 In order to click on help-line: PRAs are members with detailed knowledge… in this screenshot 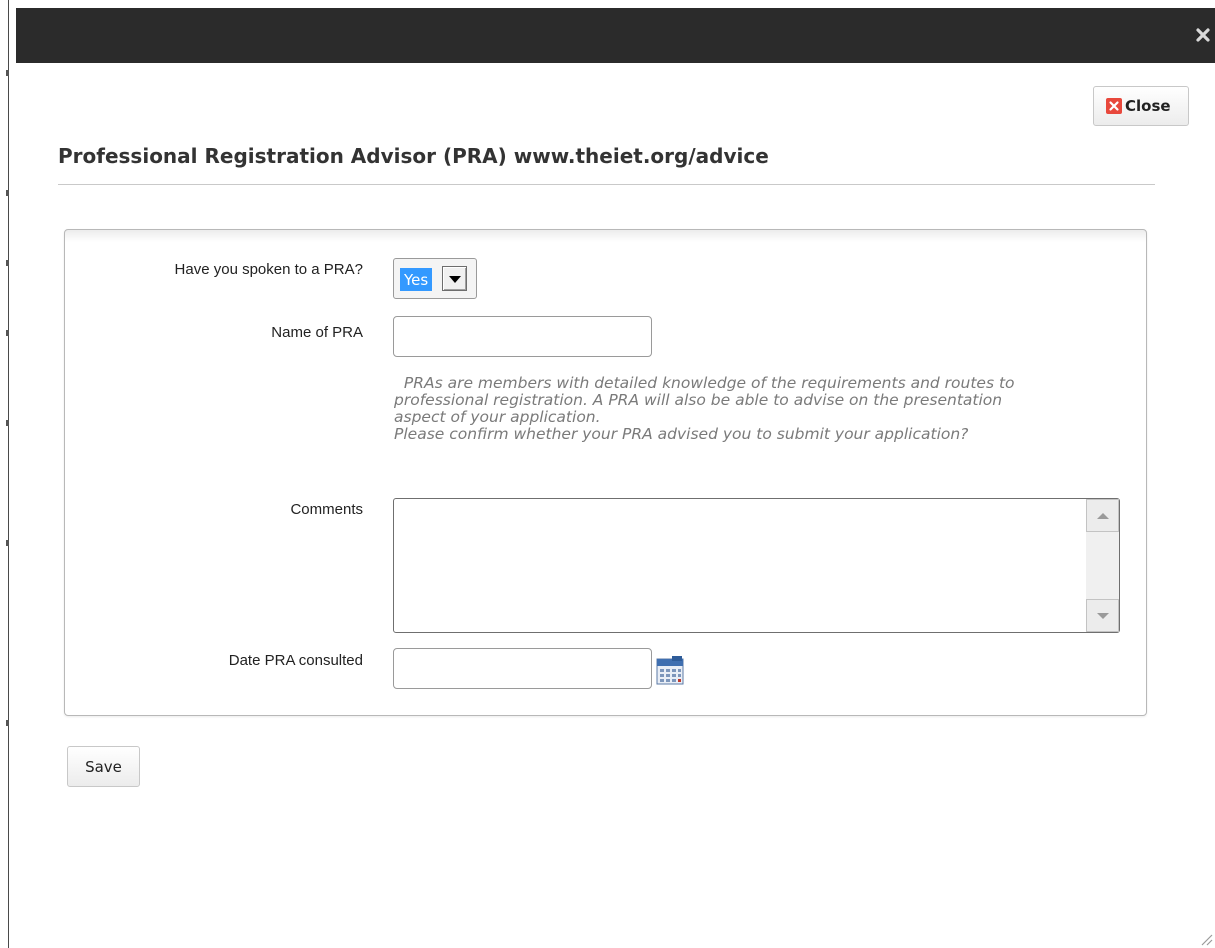, I will do `click(704, 383)`.